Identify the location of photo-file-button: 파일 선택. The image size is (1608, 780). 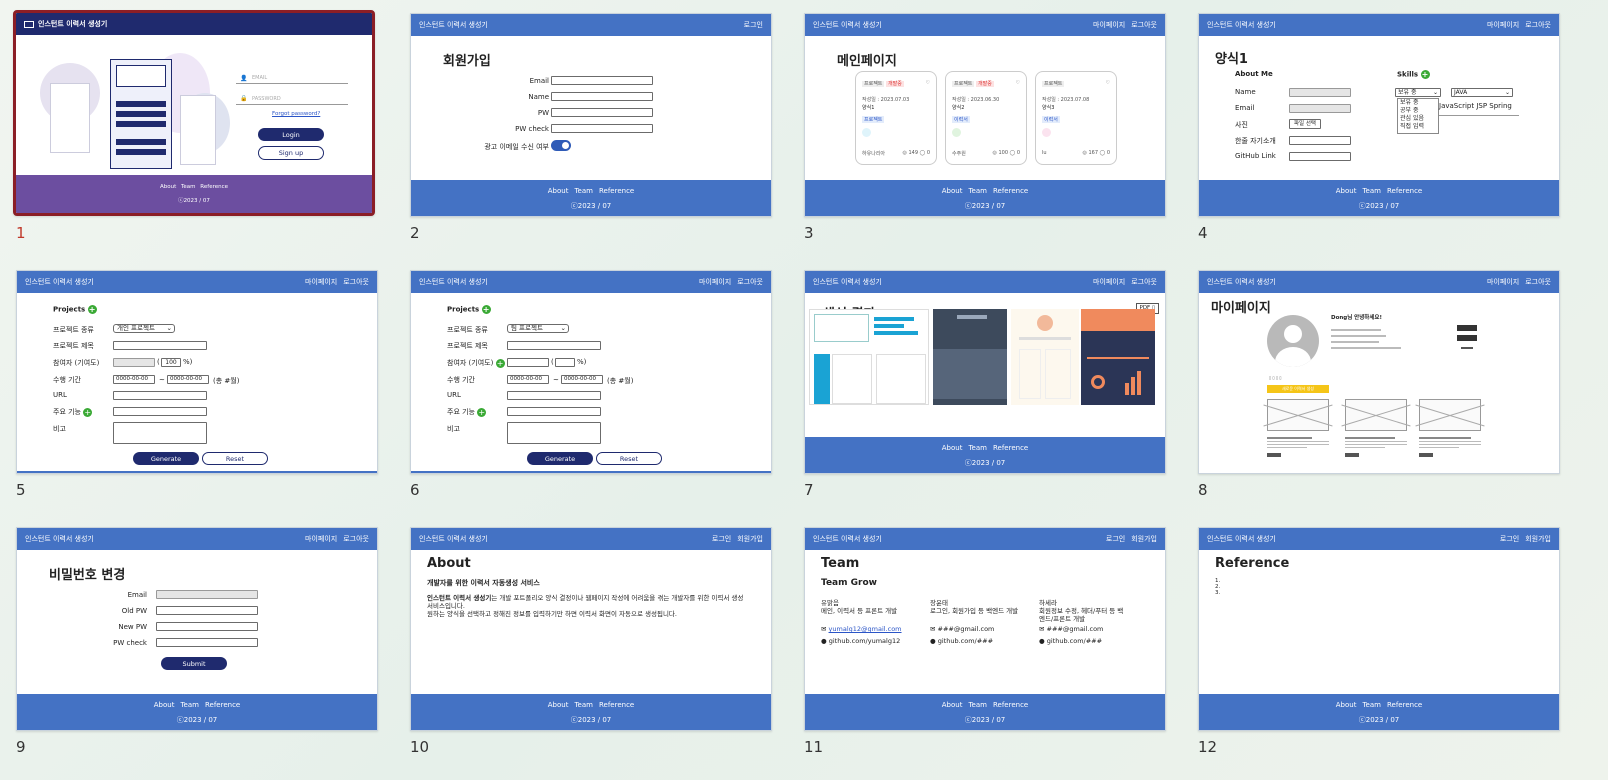
(1305, 124).